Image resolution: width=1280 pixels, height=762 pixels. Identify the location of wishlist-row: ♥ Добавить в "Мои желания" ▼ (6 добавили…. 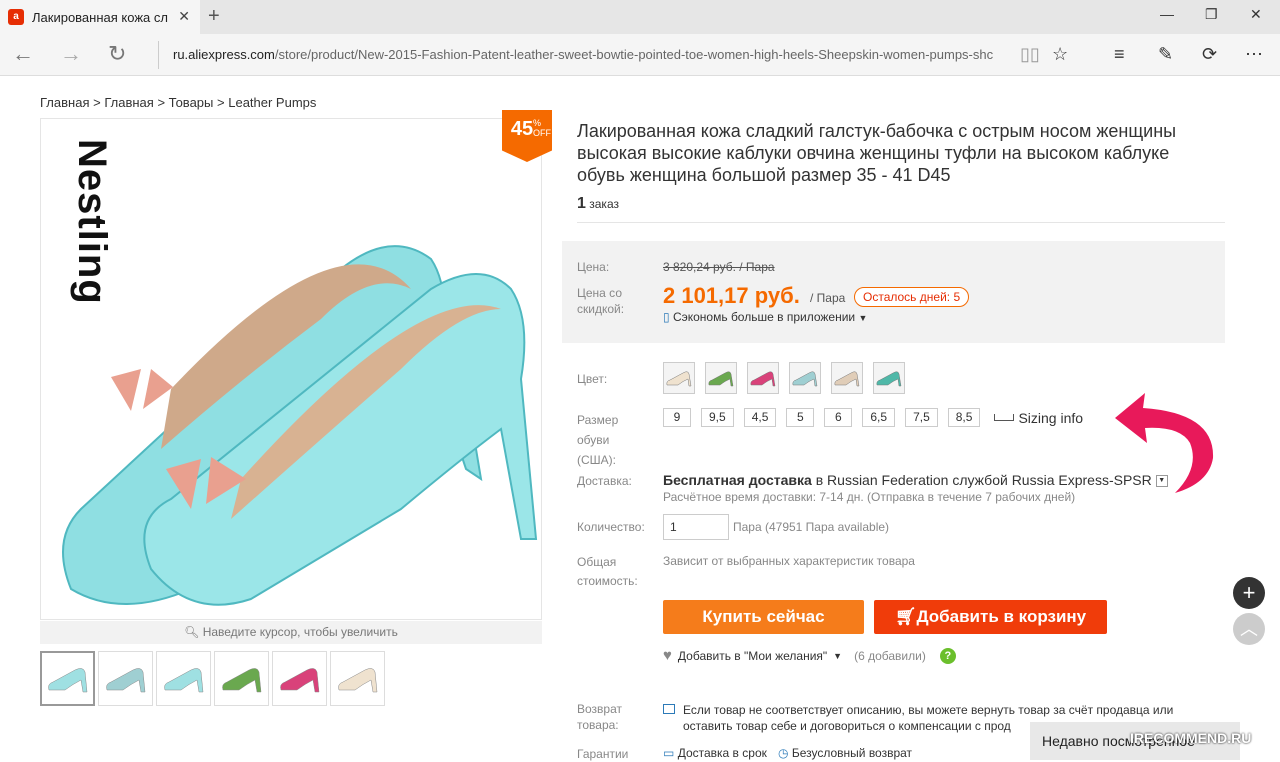
(809, 655).